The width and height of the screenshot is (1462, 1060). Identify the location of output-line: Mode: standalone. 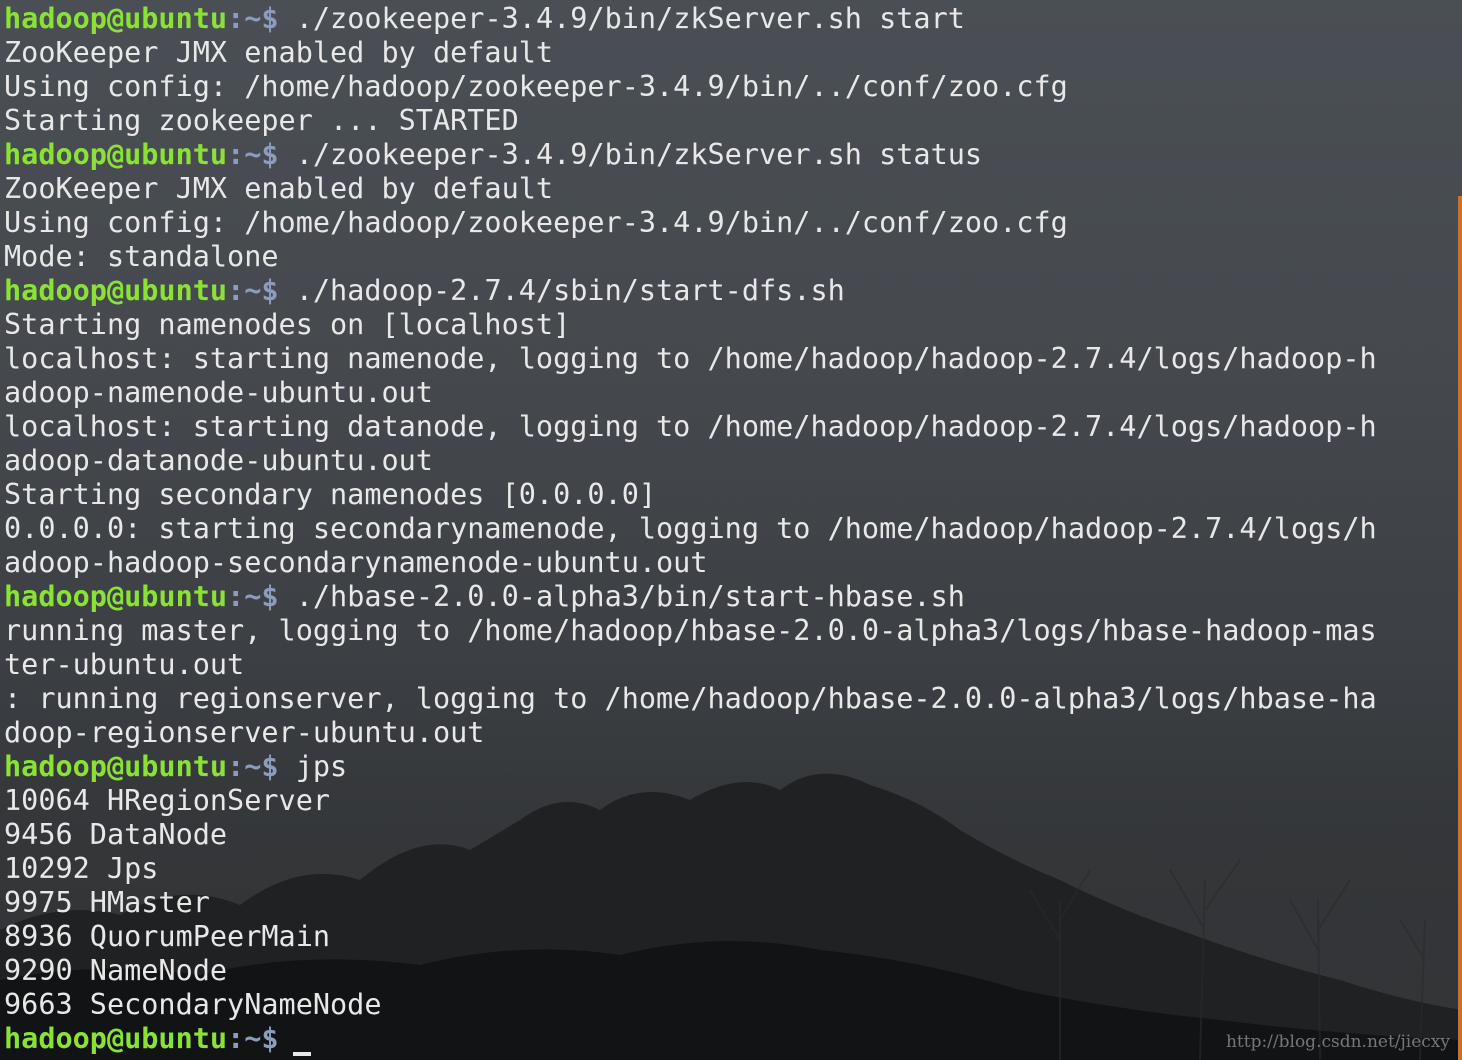
(141, 256).